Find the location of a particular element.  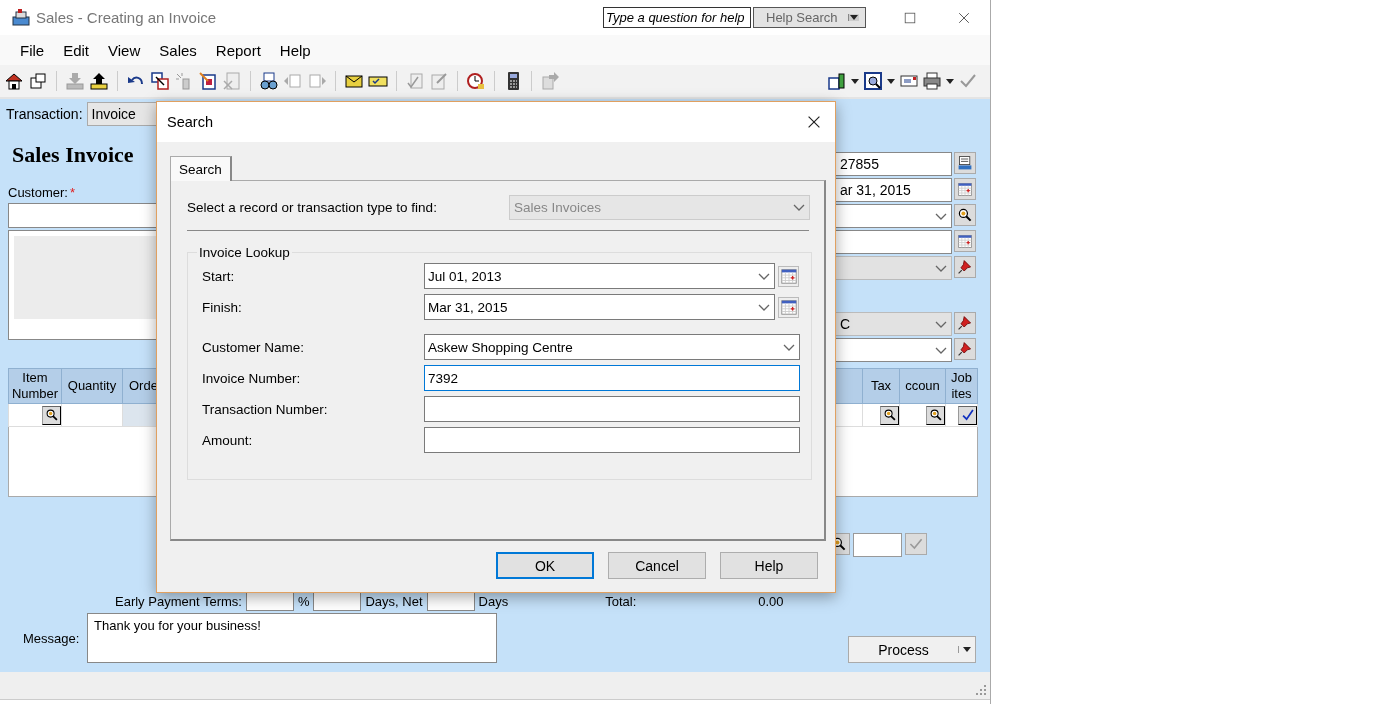

menu-item: Help is located at coordinates (295, 50).